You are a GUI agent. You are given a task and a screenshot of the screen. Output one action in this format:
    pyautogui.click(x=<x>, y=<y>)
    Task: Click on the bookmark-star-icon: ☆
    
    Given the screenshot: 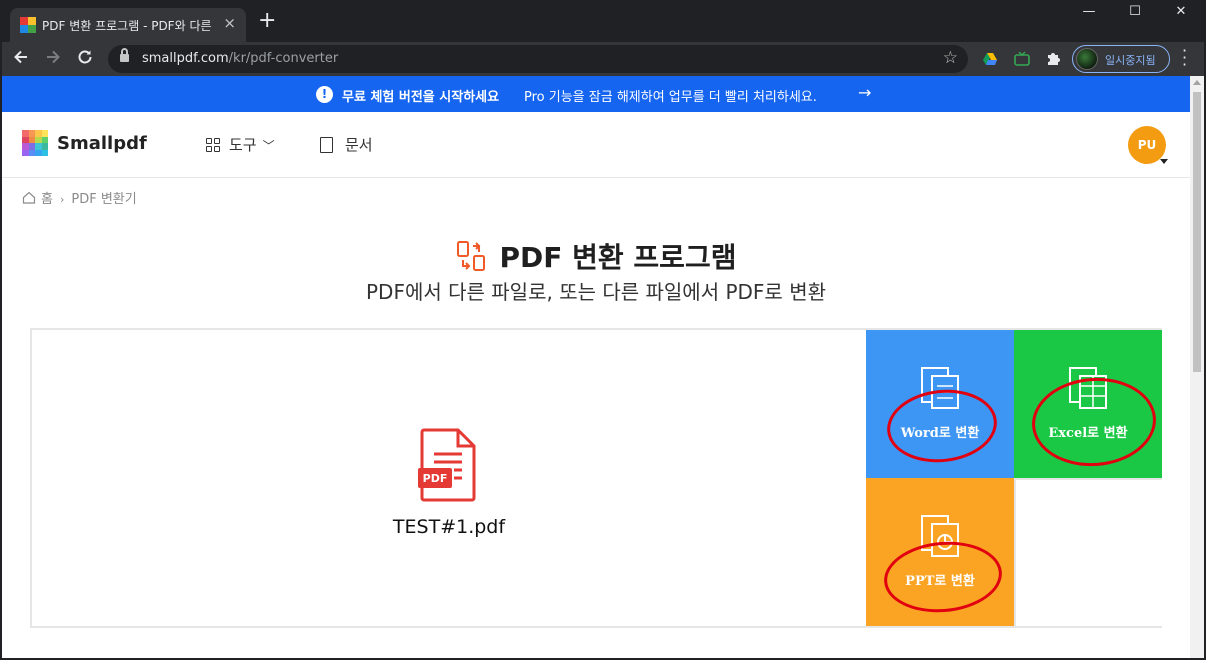 What is the action you would take?
    pyautogui.click(x=950, y=58)
    